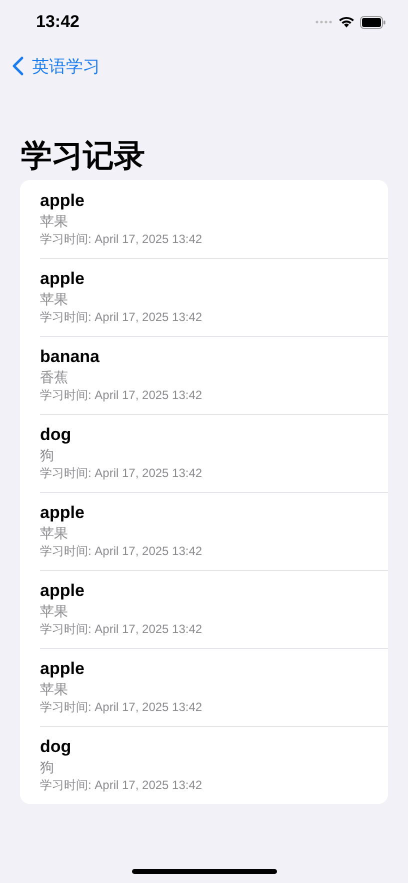 Image resolution: width=408 pixels, height=883 pixels. Describe the element at coordinates (58, 22) in the screenshot. I see `status-time: 13:42` at that location.